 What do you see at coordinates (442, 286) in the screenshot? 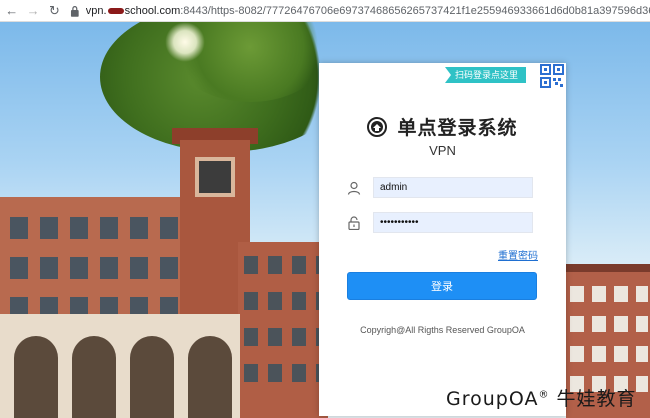
I see `login-button: 登录` at bounding box center [442, 286].